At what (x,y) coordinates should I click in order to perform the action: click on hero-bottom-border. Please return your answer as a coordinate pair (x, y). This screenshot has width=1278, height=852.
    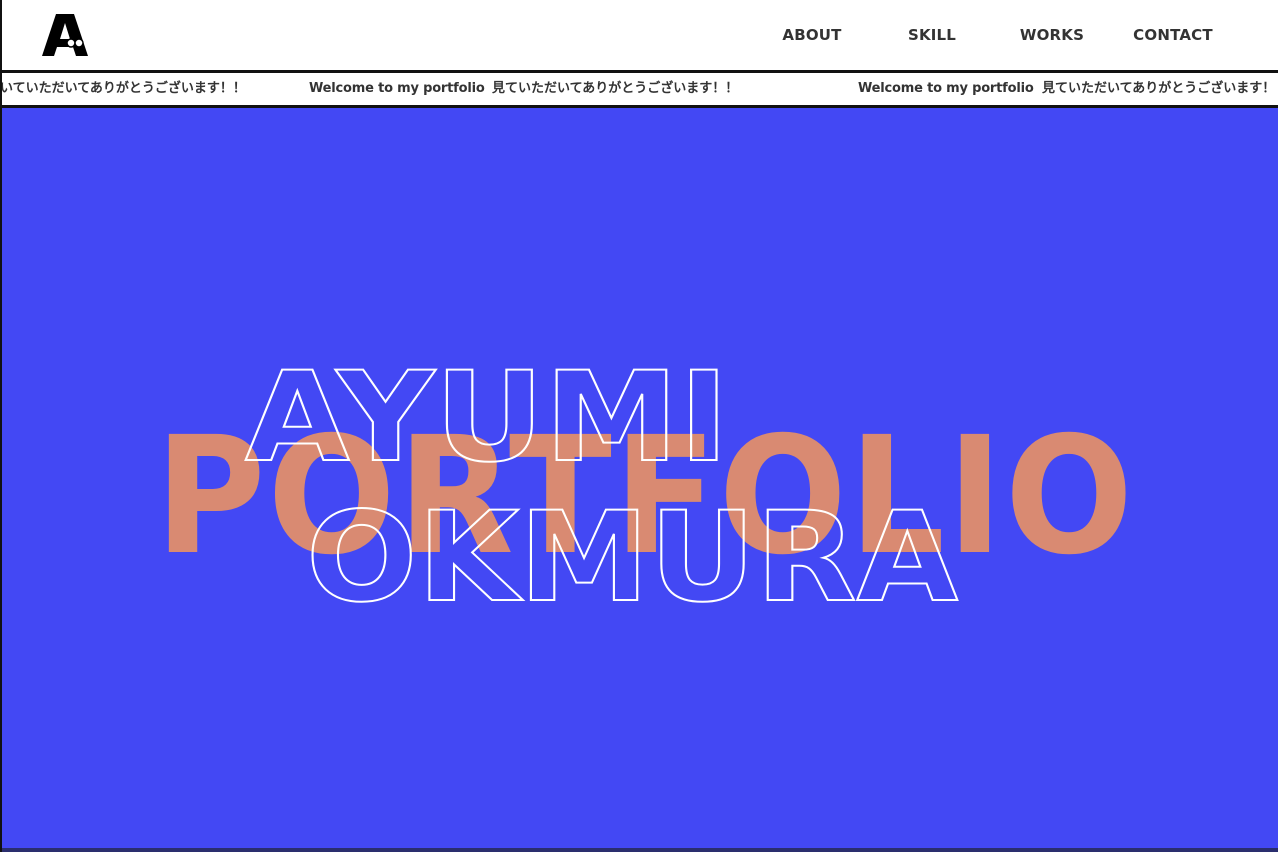
    Looking at the image, I should click on (640, 850).